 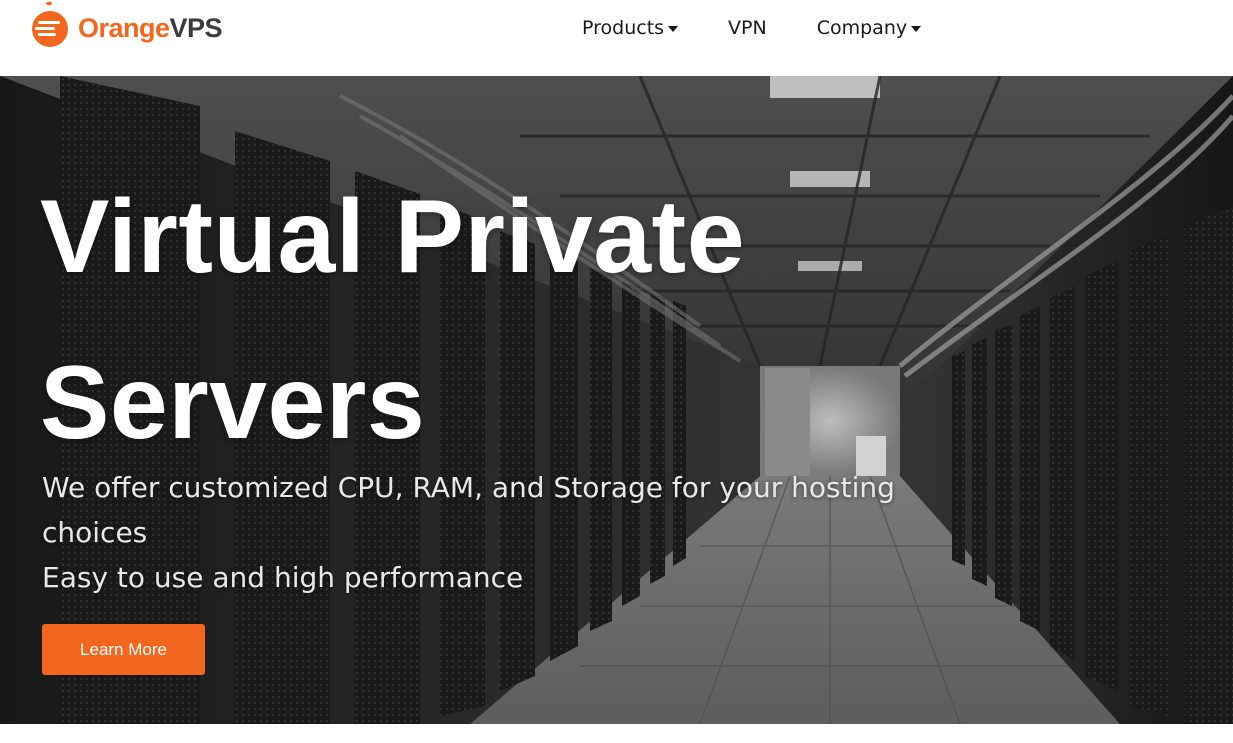 I want to click on nav-item-products: Products, so click(x=630, y=28).